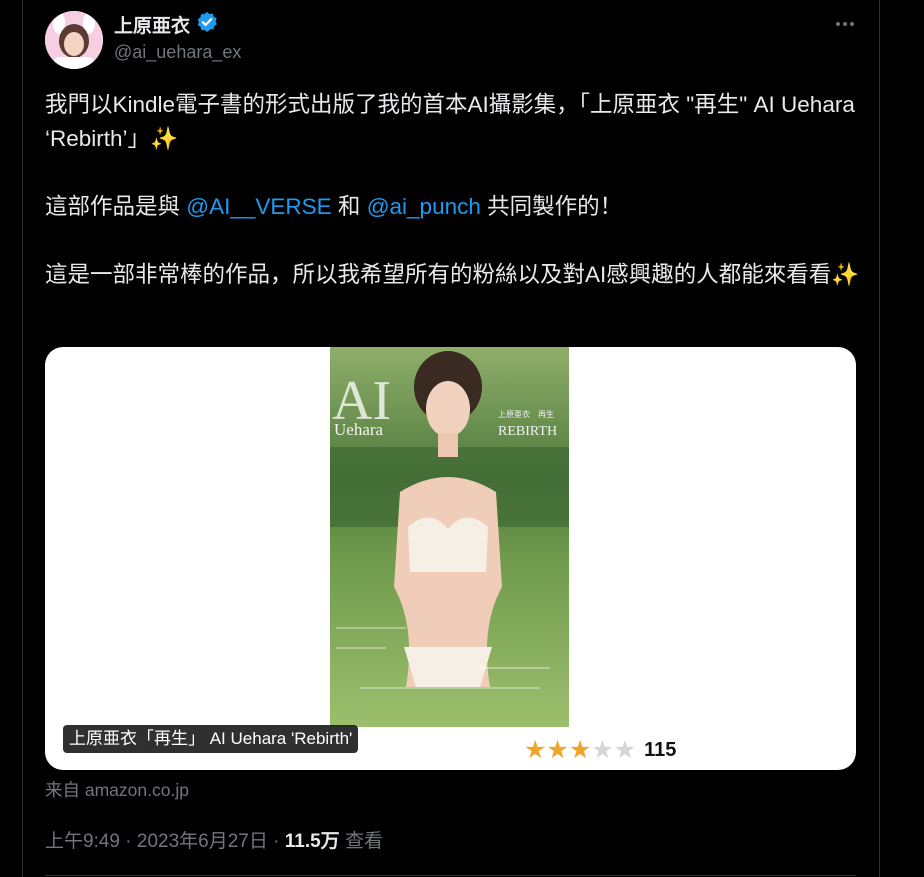 This screenshot has width=924, height=877. Describe the element at coordinates (312, 841) in the screenshot. I see `view-count: 11.5万` at that location.